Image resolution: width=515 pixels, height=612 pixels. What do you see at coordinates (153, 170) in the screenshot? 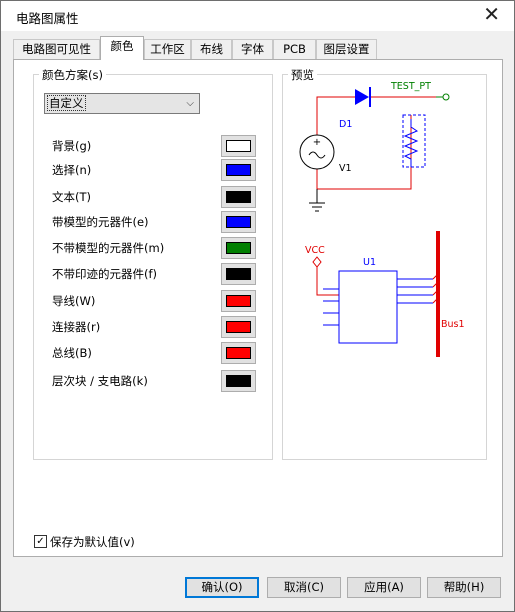
I see `color-row-selection: 选择(n)` at bounding box center [153, 170].